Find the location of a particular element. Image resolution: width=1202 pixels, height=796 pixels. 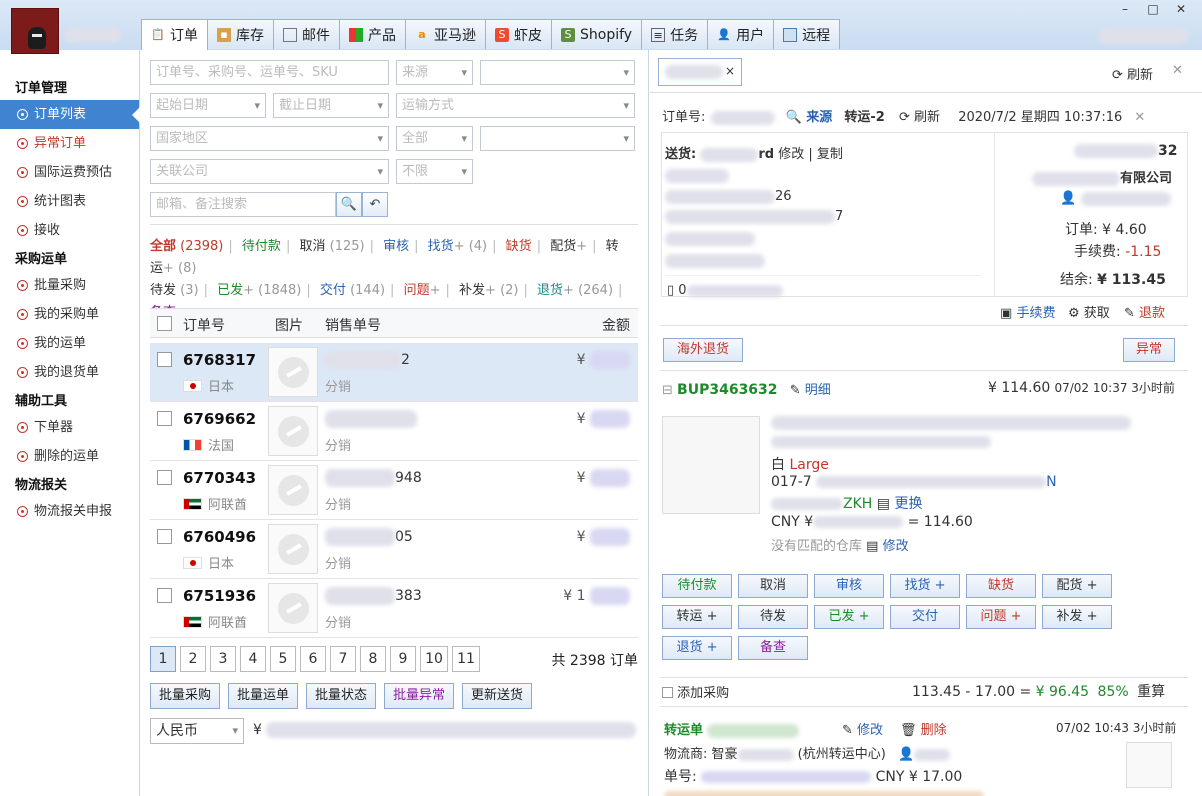

page-button: 2 is located at coordinates (193, 659).